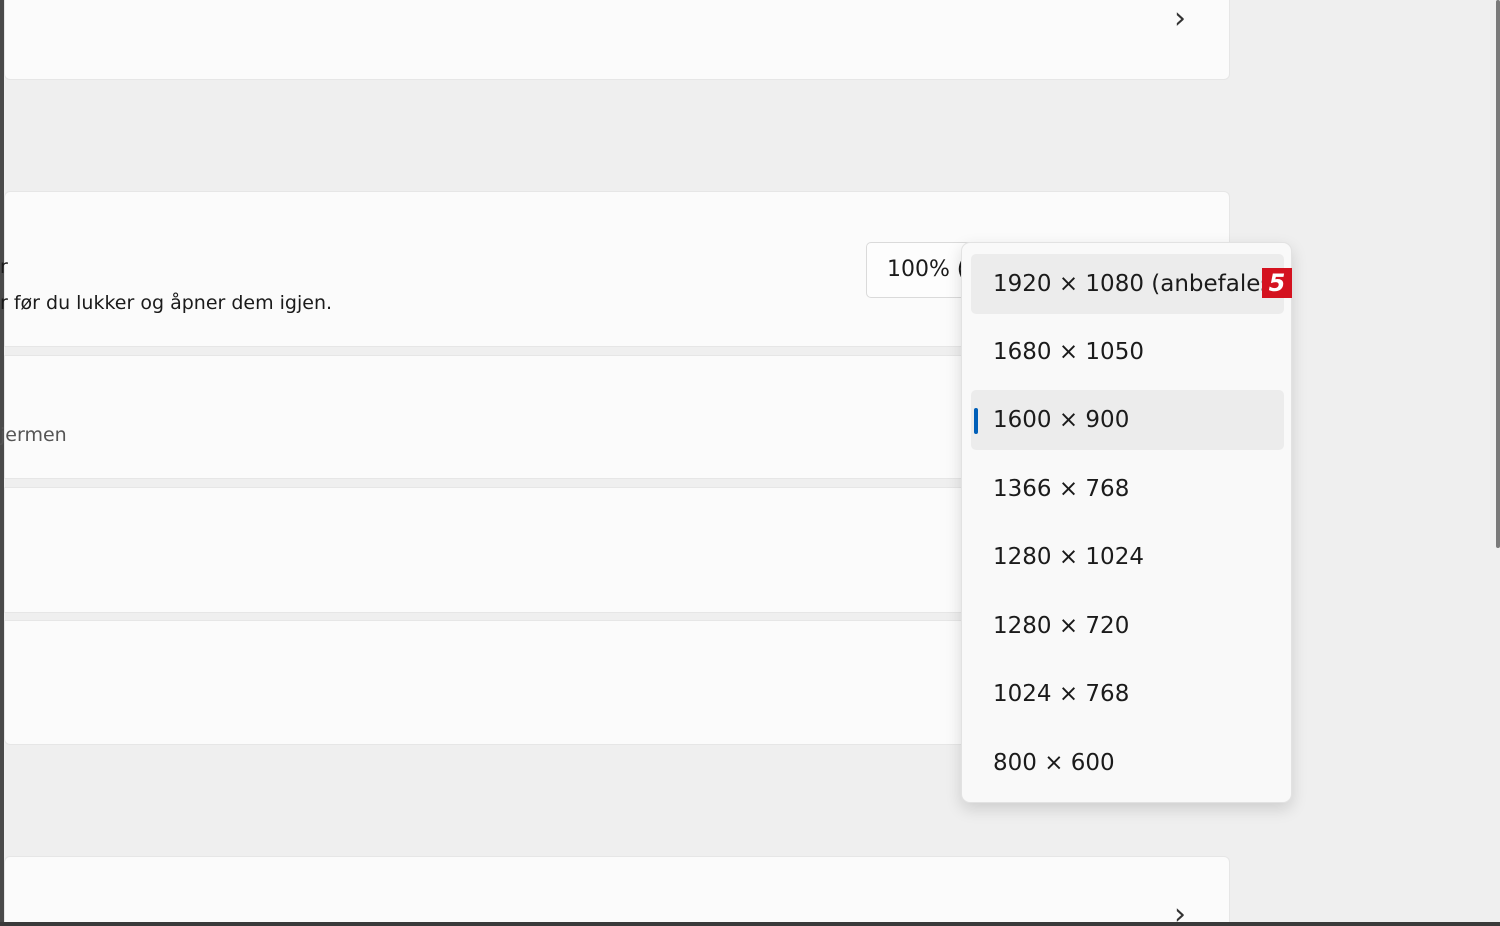  Describe the element at coordinates (166, 303) in the screenshot. I see `scale-description: r før du lukker og åpner dem igjen.` at that location.